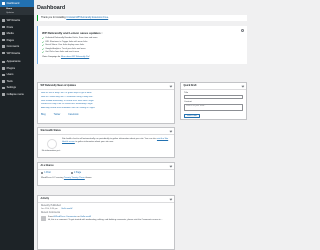 The height and width of the screenshot is (250, 320). I want to click on page-icon, so click(71, 172).